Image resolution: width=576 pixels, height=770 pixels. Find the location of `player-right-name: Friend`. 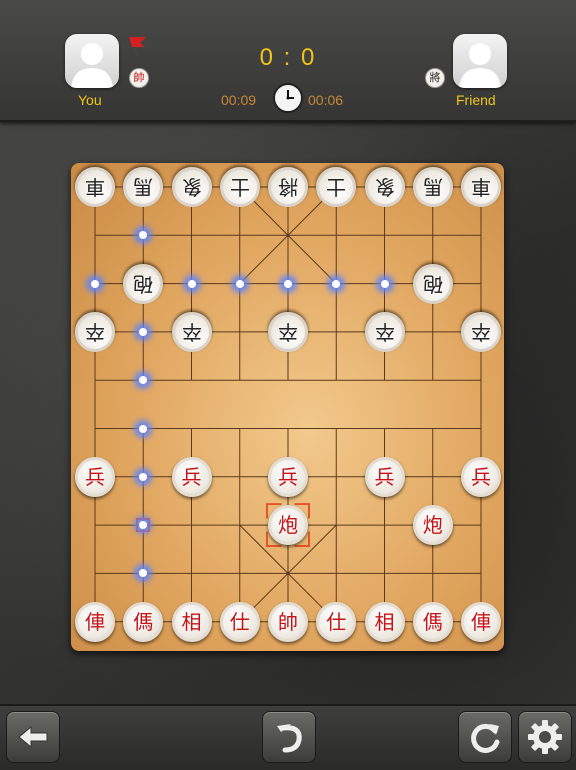

player-right-name: Friend is located at coordinates (476, 100).